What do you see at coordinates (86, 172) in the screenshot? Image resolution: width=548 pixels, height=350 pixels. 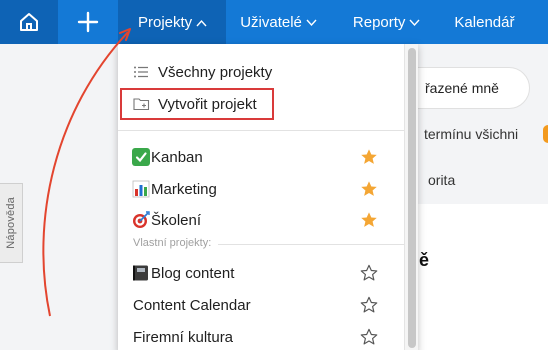 I see `annotation-arrow` at bounding box center [86, 172].